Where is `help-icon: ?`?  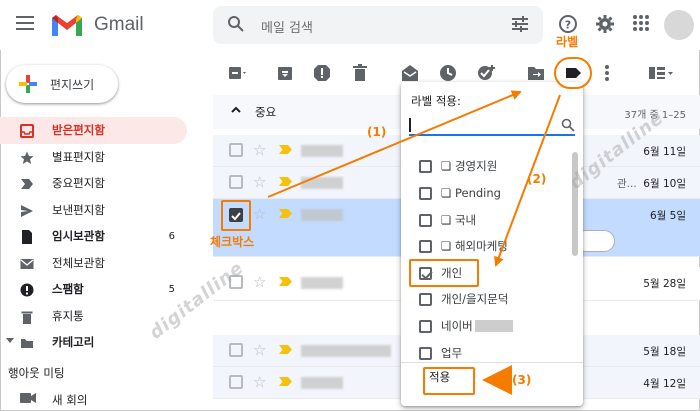
help-icon: ? is located at coordinates (568, 24).